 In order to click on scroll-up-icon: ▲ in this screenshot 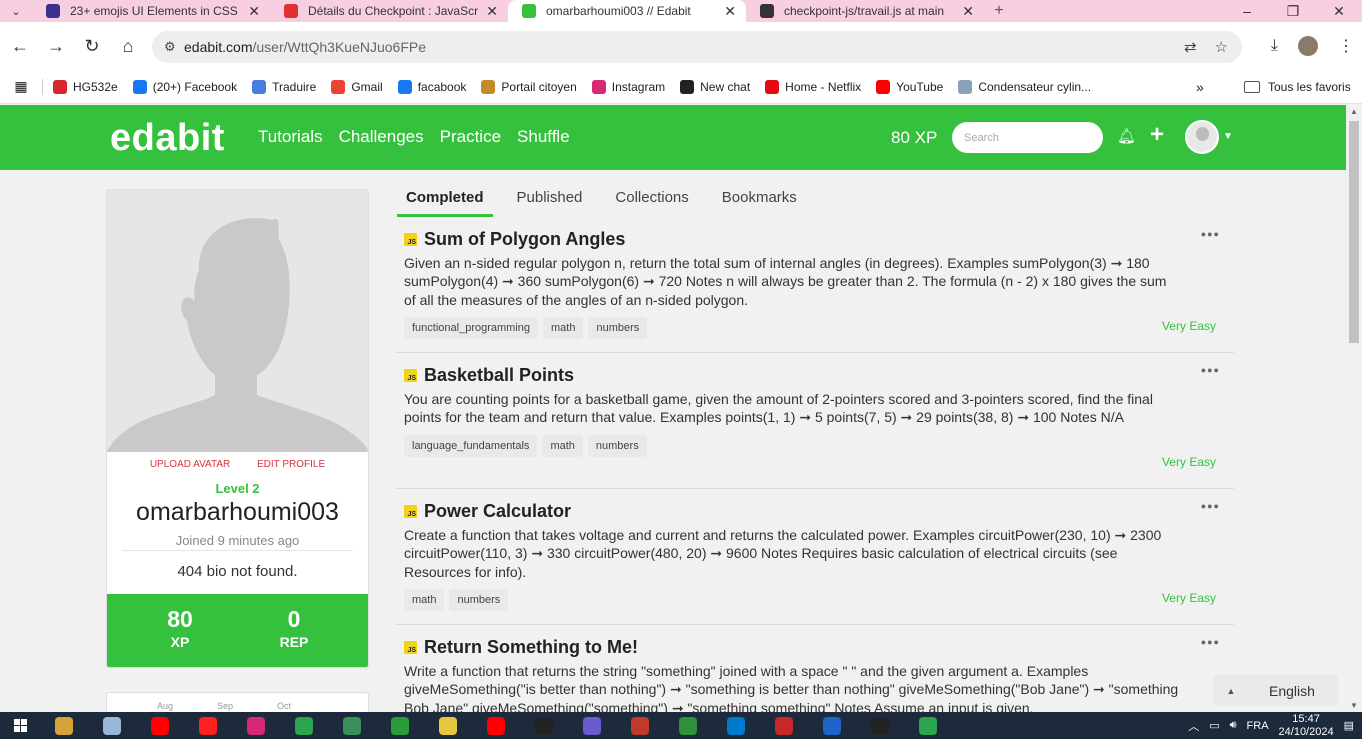, I will do `click(1354, 111)`.